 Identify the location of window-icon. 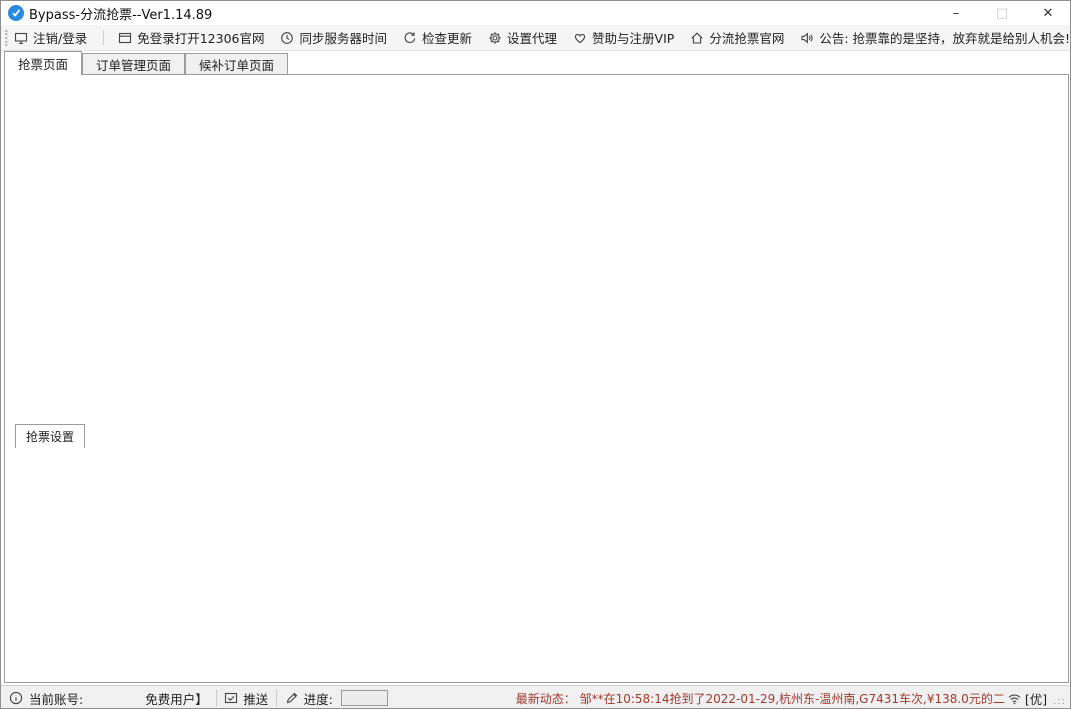
(125, 38).